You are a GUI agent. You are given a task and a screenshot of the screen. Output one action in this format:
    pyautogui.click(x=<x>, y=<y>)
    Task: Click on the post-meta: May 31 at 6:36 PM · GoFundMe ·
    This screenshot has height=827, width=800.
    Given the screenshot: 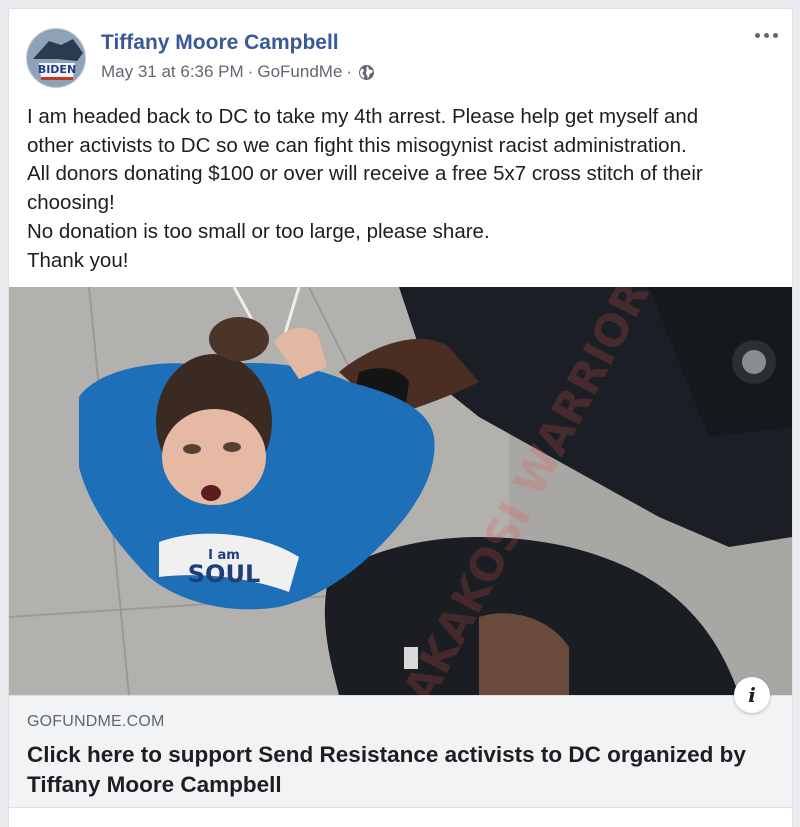 What is the action you would take?
    pyautogui.click(x=238, y=72)
    